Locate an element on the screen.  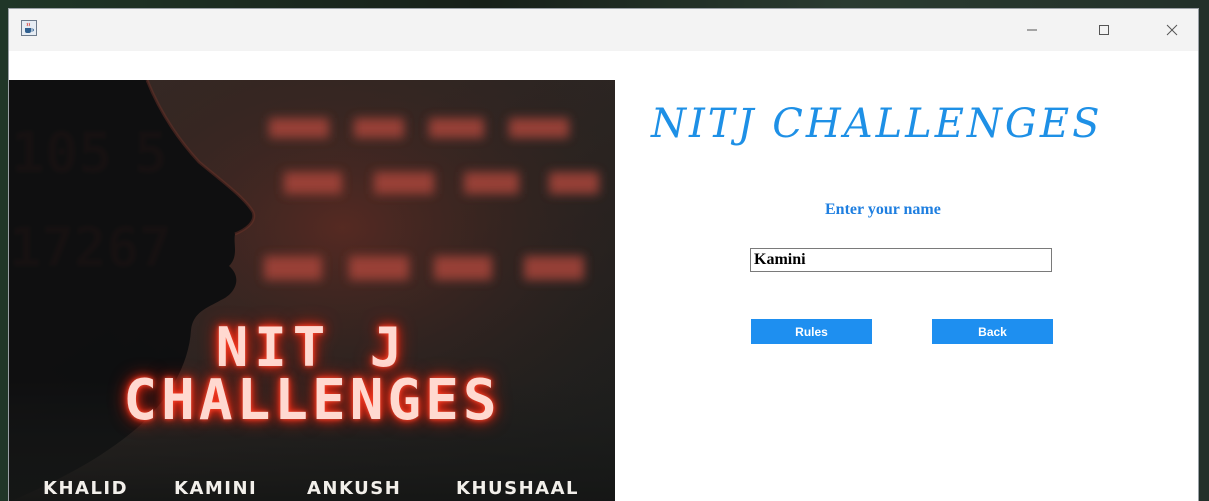
member-name: ANKUSH is located at coordinates (354, 488).